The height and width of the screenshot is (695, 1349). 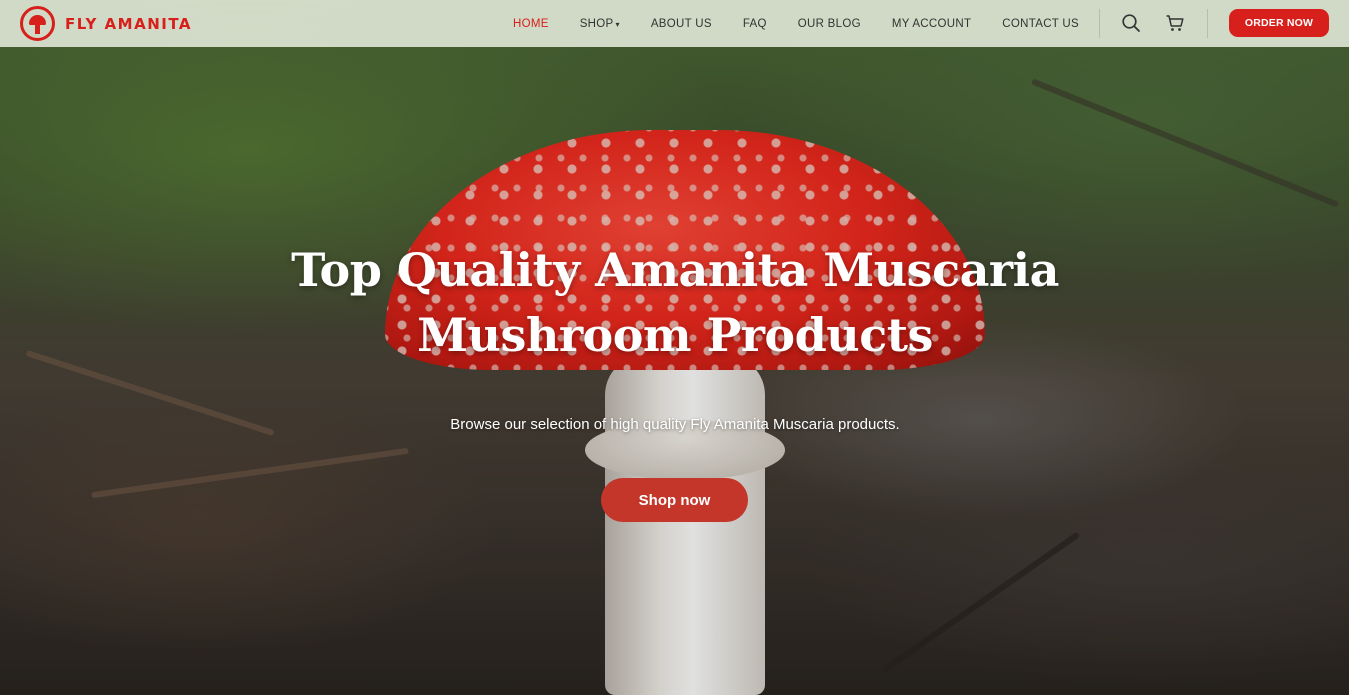 I want to click on hero-title-line-2: Mushroom Products, so click(x=675, y=335).